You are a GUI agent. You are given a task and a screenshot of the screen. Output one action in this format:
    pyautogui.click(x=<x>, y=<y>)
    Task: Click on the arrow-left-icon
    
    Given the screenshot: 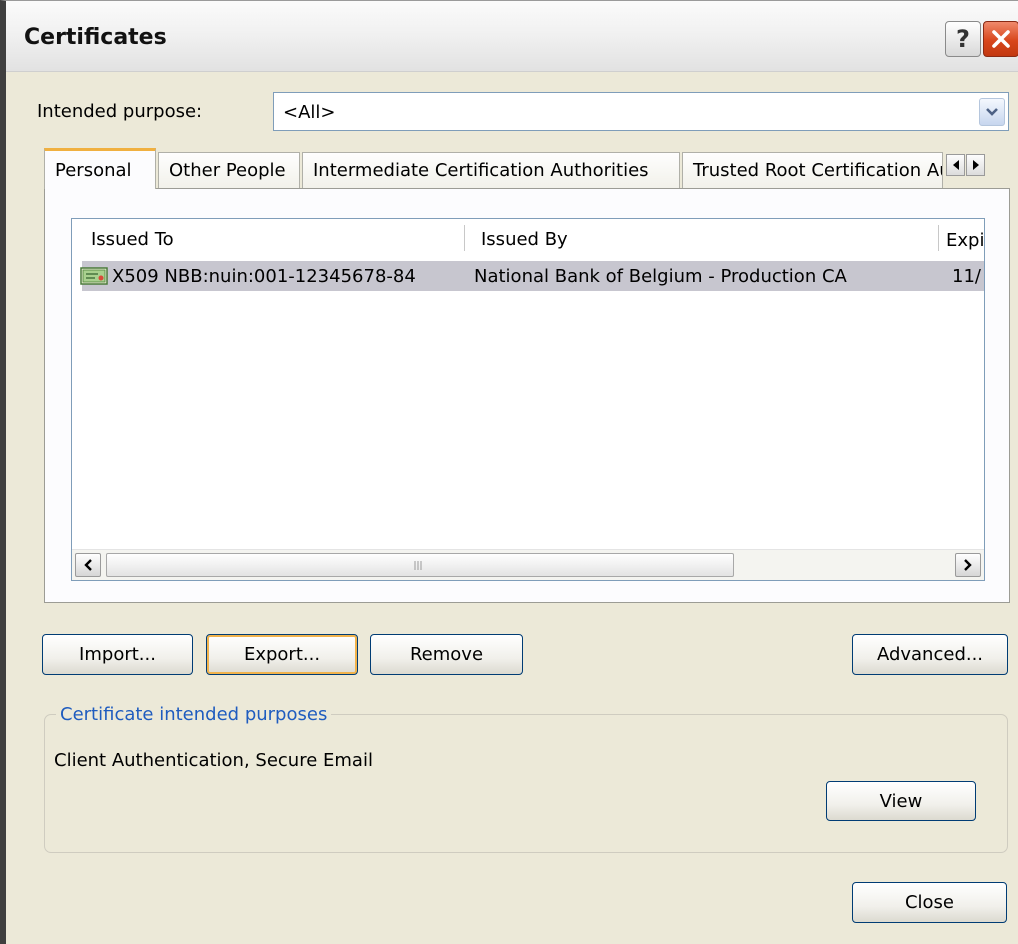 What is the action you would take?
    pyautogui.click(x=955, y=165)
    